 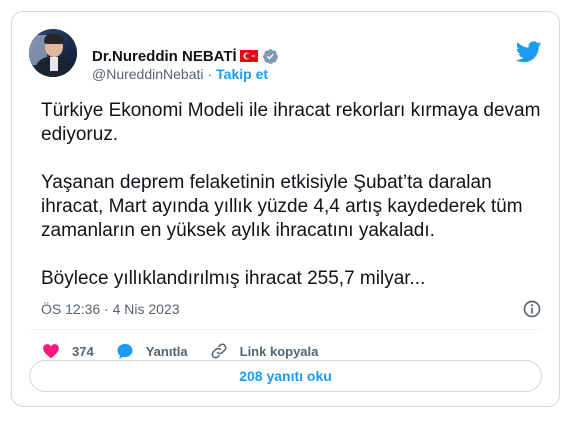 I want to click on like-button: 374, so click(x=68, y=351).